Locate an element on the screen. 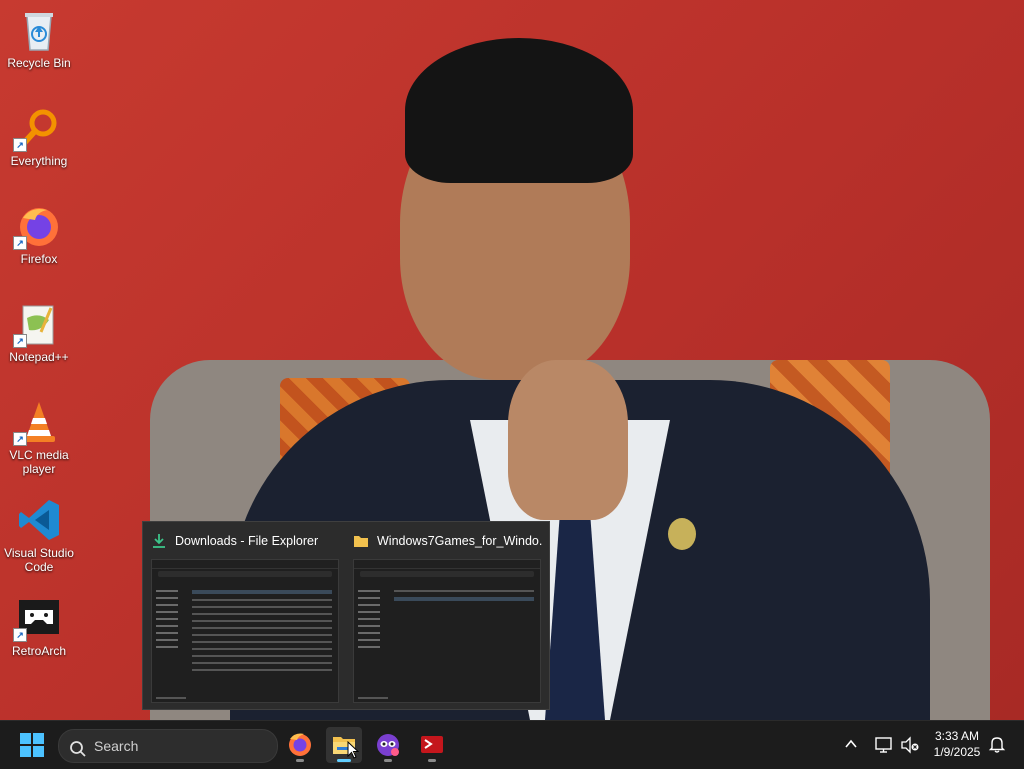 This screenshot has height=769, width=1024. desktop-icon-label: Firefox is located at coordinates (39, 259).